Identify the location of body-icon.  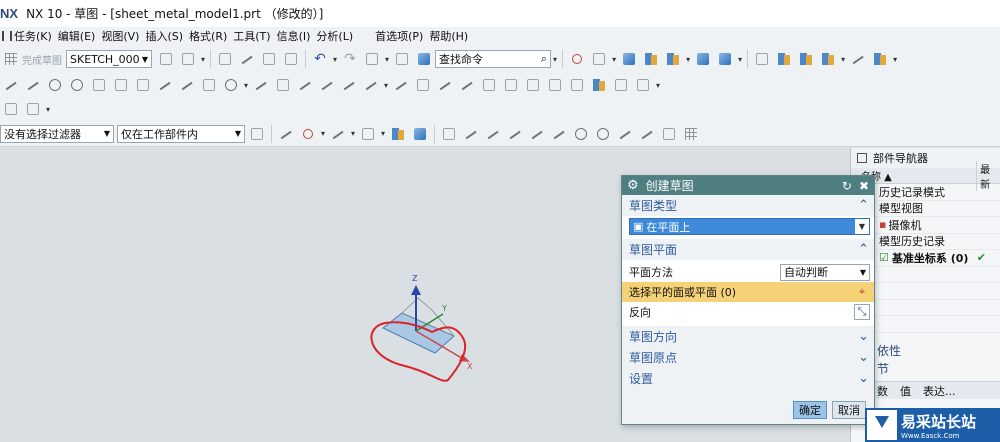
(33, 109).